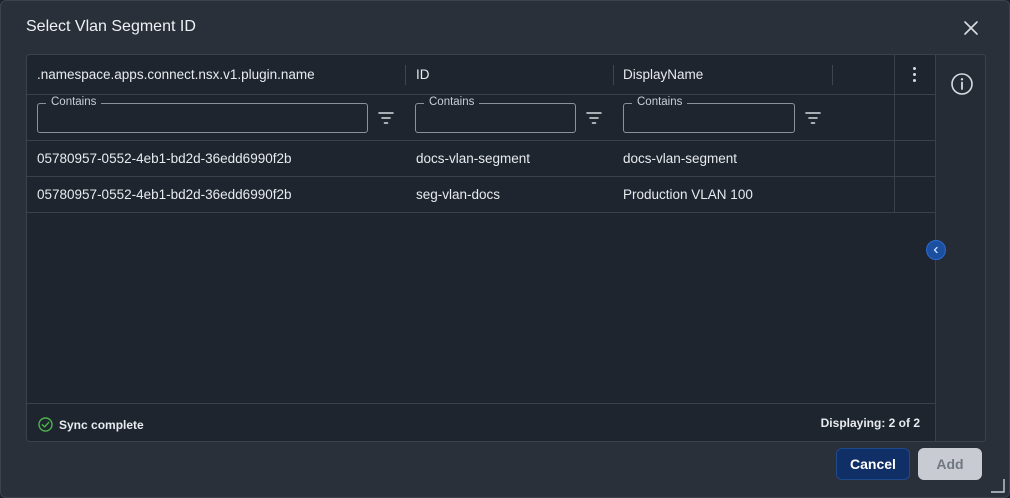 The image size is (1010, 498). Describe the element at coordinates (101, 424) in the screenshot. I see `sync-status-text: Sync complete` at that location.